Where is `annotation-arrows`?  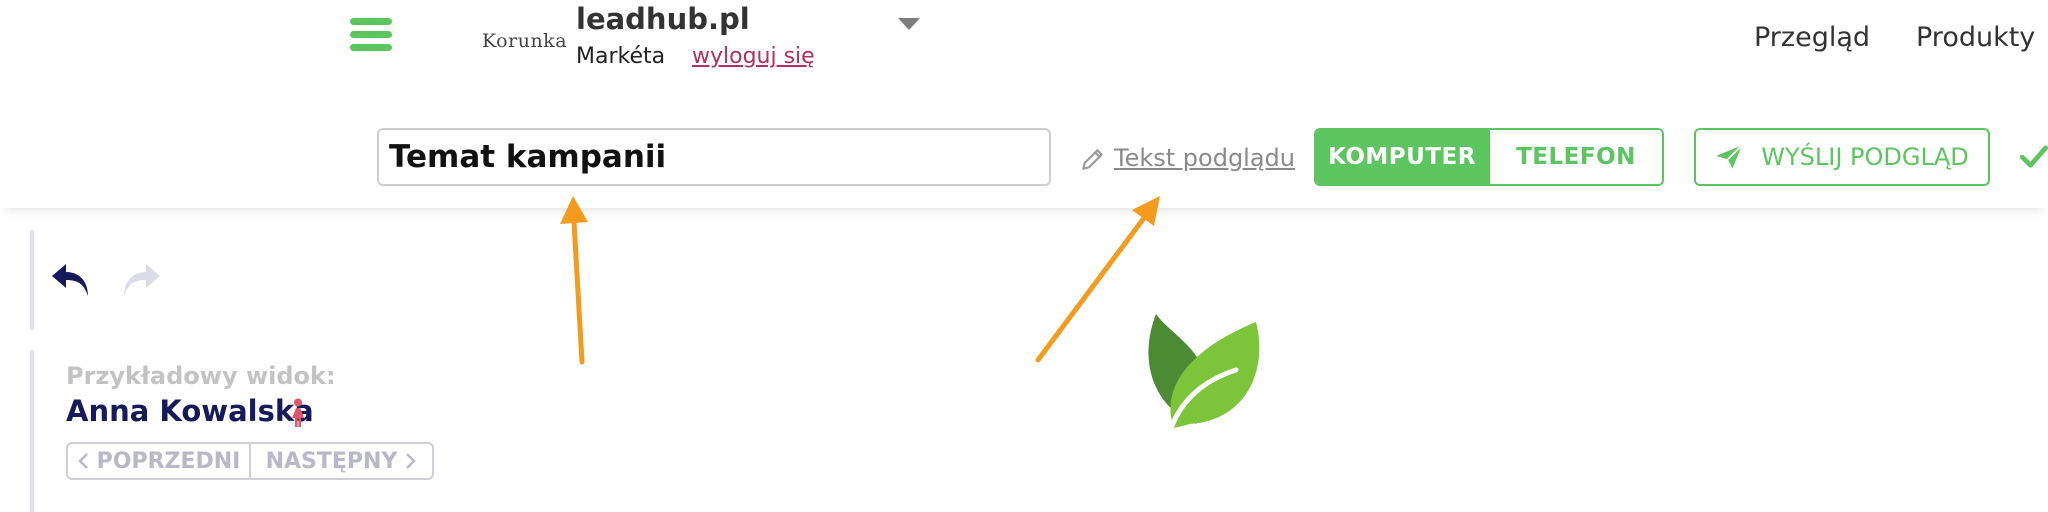
annotation-arrows is located at coordinates (860, 280).